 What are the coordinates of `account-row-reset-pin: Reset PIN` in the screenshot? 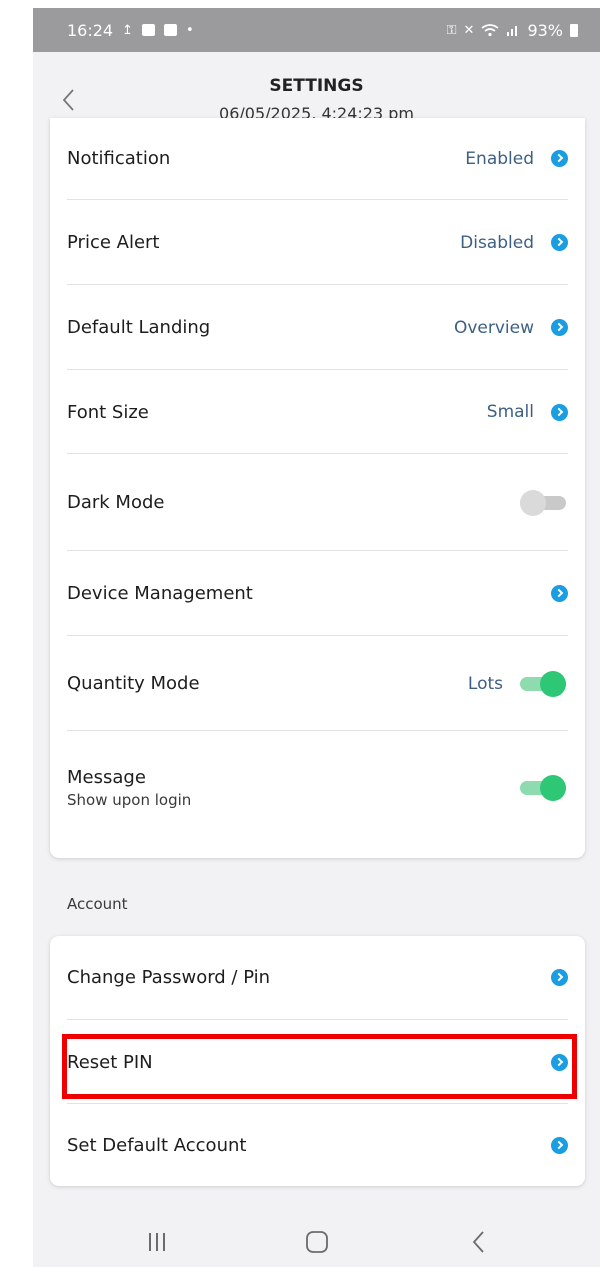 It's located at (317, 1062).